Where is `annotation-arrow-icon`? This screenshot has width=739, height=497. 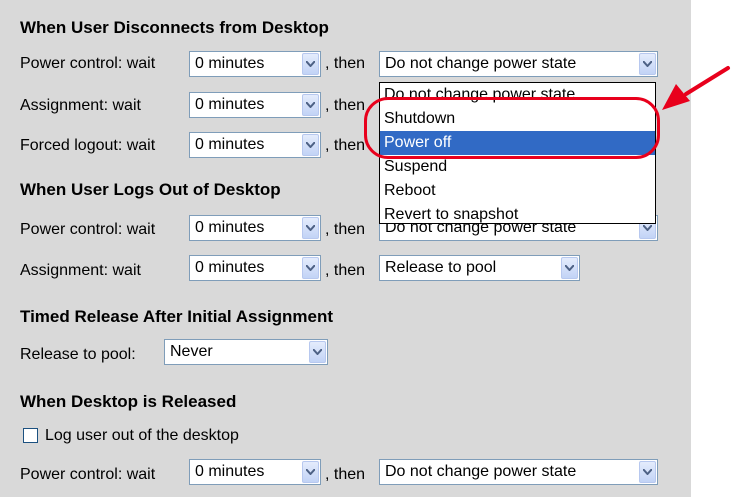 annotation-arrow-icon is located at coordinates (696, 88).